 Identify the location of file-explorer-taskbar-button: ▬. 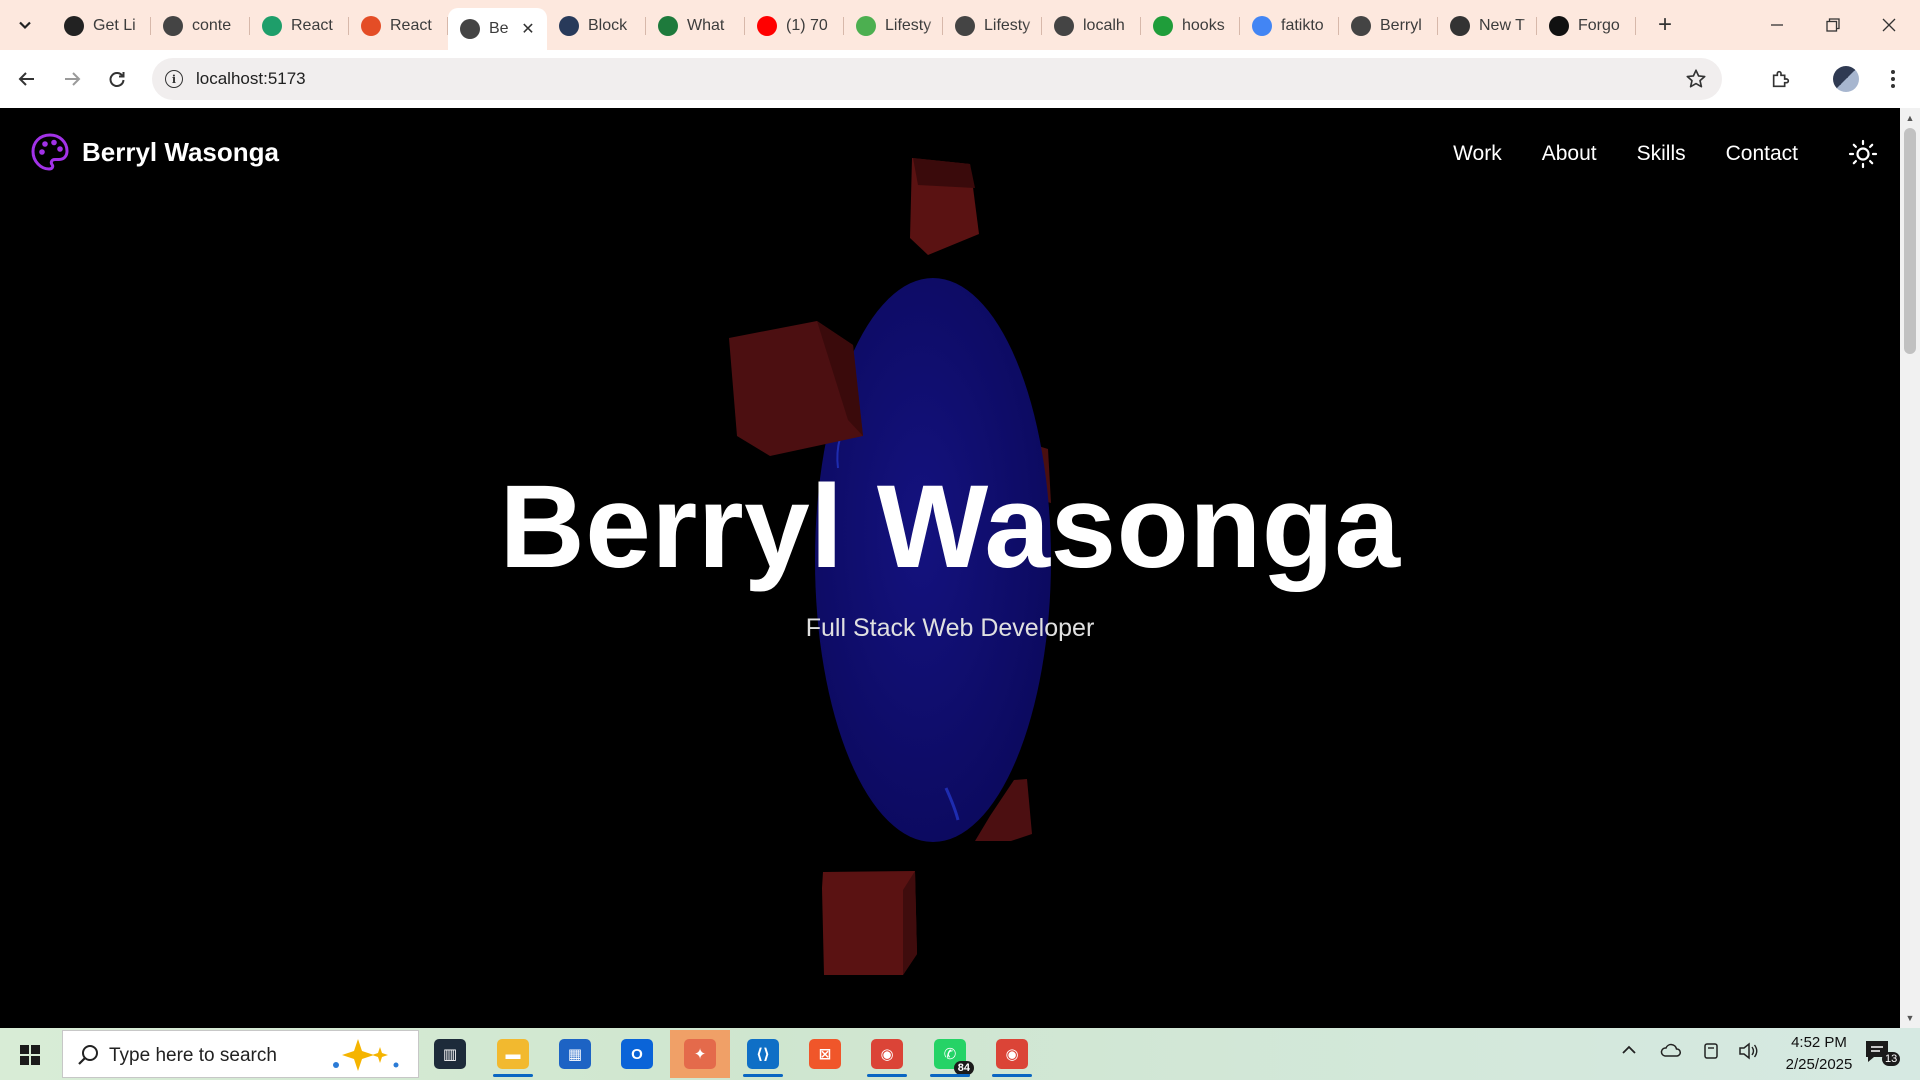
(513, 1054).